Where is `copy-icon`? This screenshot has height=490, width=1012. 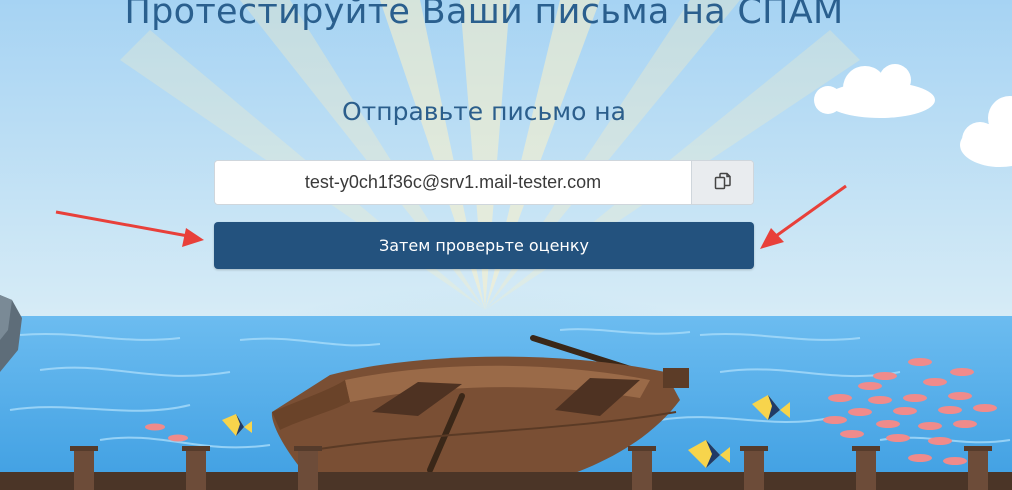 copy-icon is located at coordinates (723, 183).